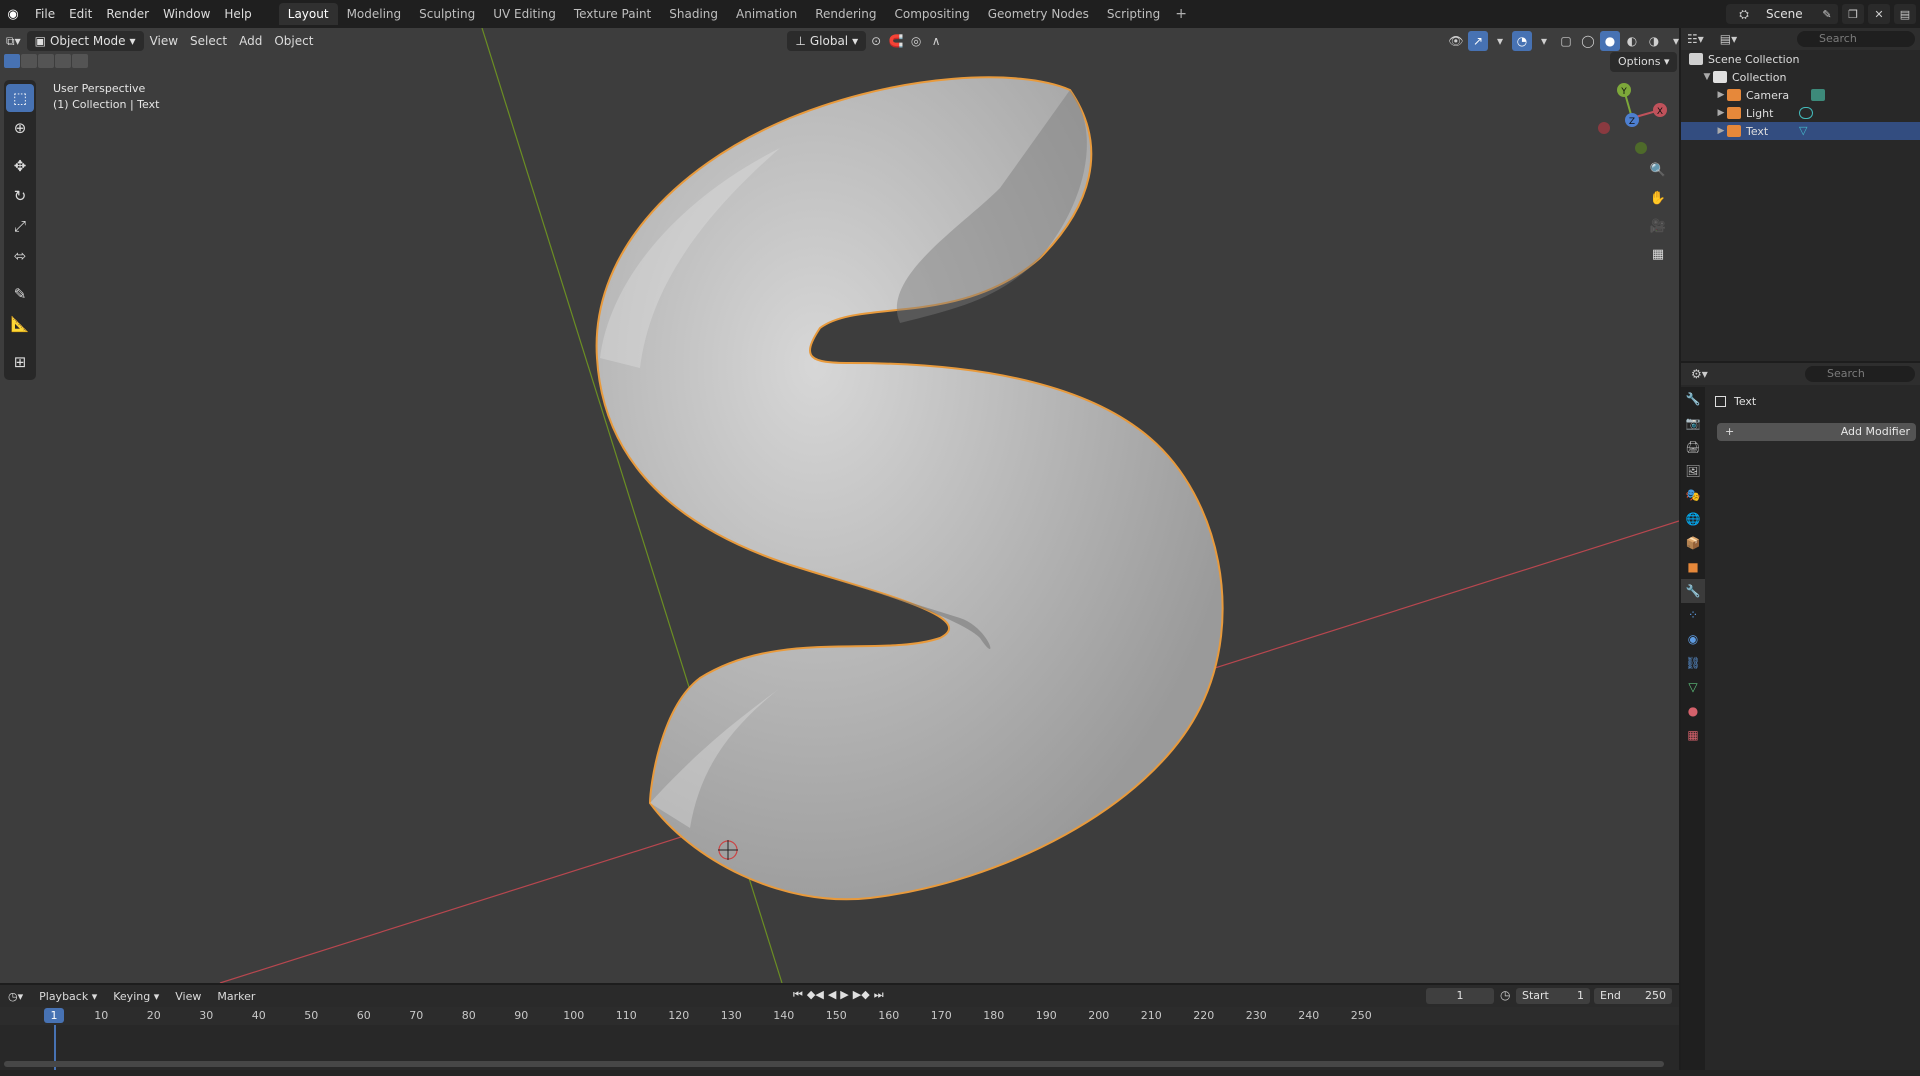 This screenshot has width=1920, height=1076. I want to click on view-layer-tab-icon: 🖼, so click(1693, 471).